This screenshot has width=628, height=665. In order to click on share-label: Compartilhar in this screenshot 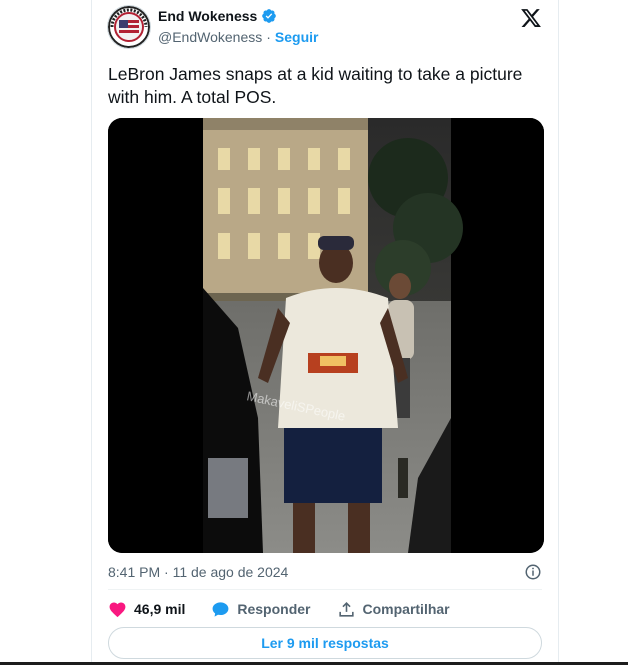, I will do `click(406, 609)`.